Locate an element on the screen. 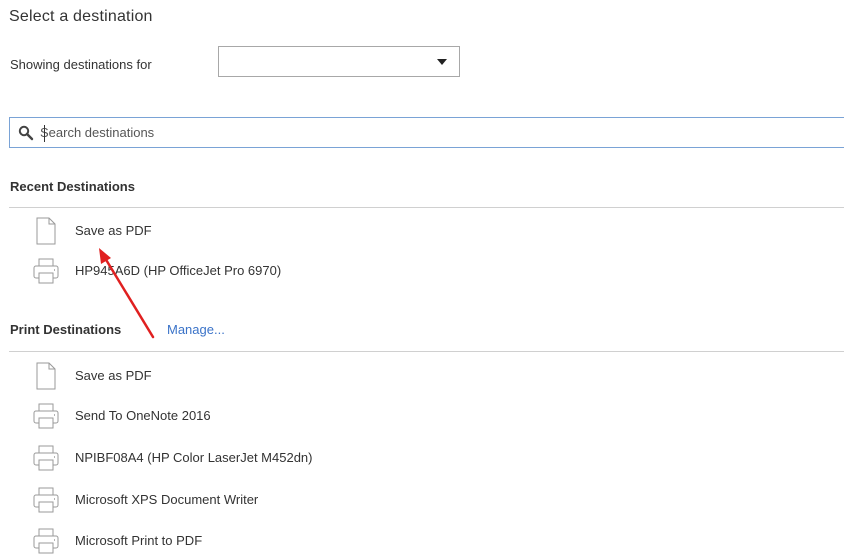 The height and width of the screenshot is (556, 844). destination-label: NPIBF08A4 (HP Color LaserJet M452dn) is located at coordinates (194, 457).